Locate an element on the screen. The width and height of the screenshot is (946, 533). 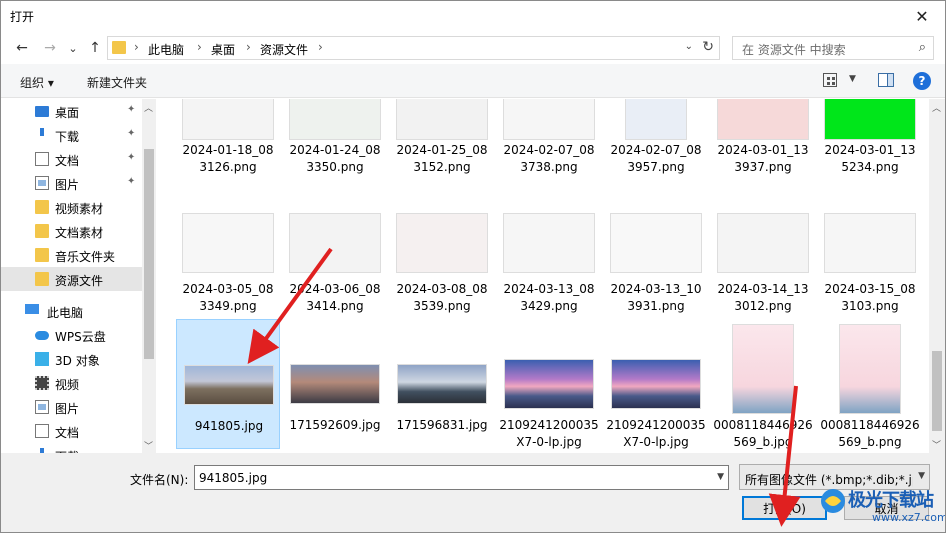
sidebar-item: 下载 ✦ is located at coordinates (71, 135).